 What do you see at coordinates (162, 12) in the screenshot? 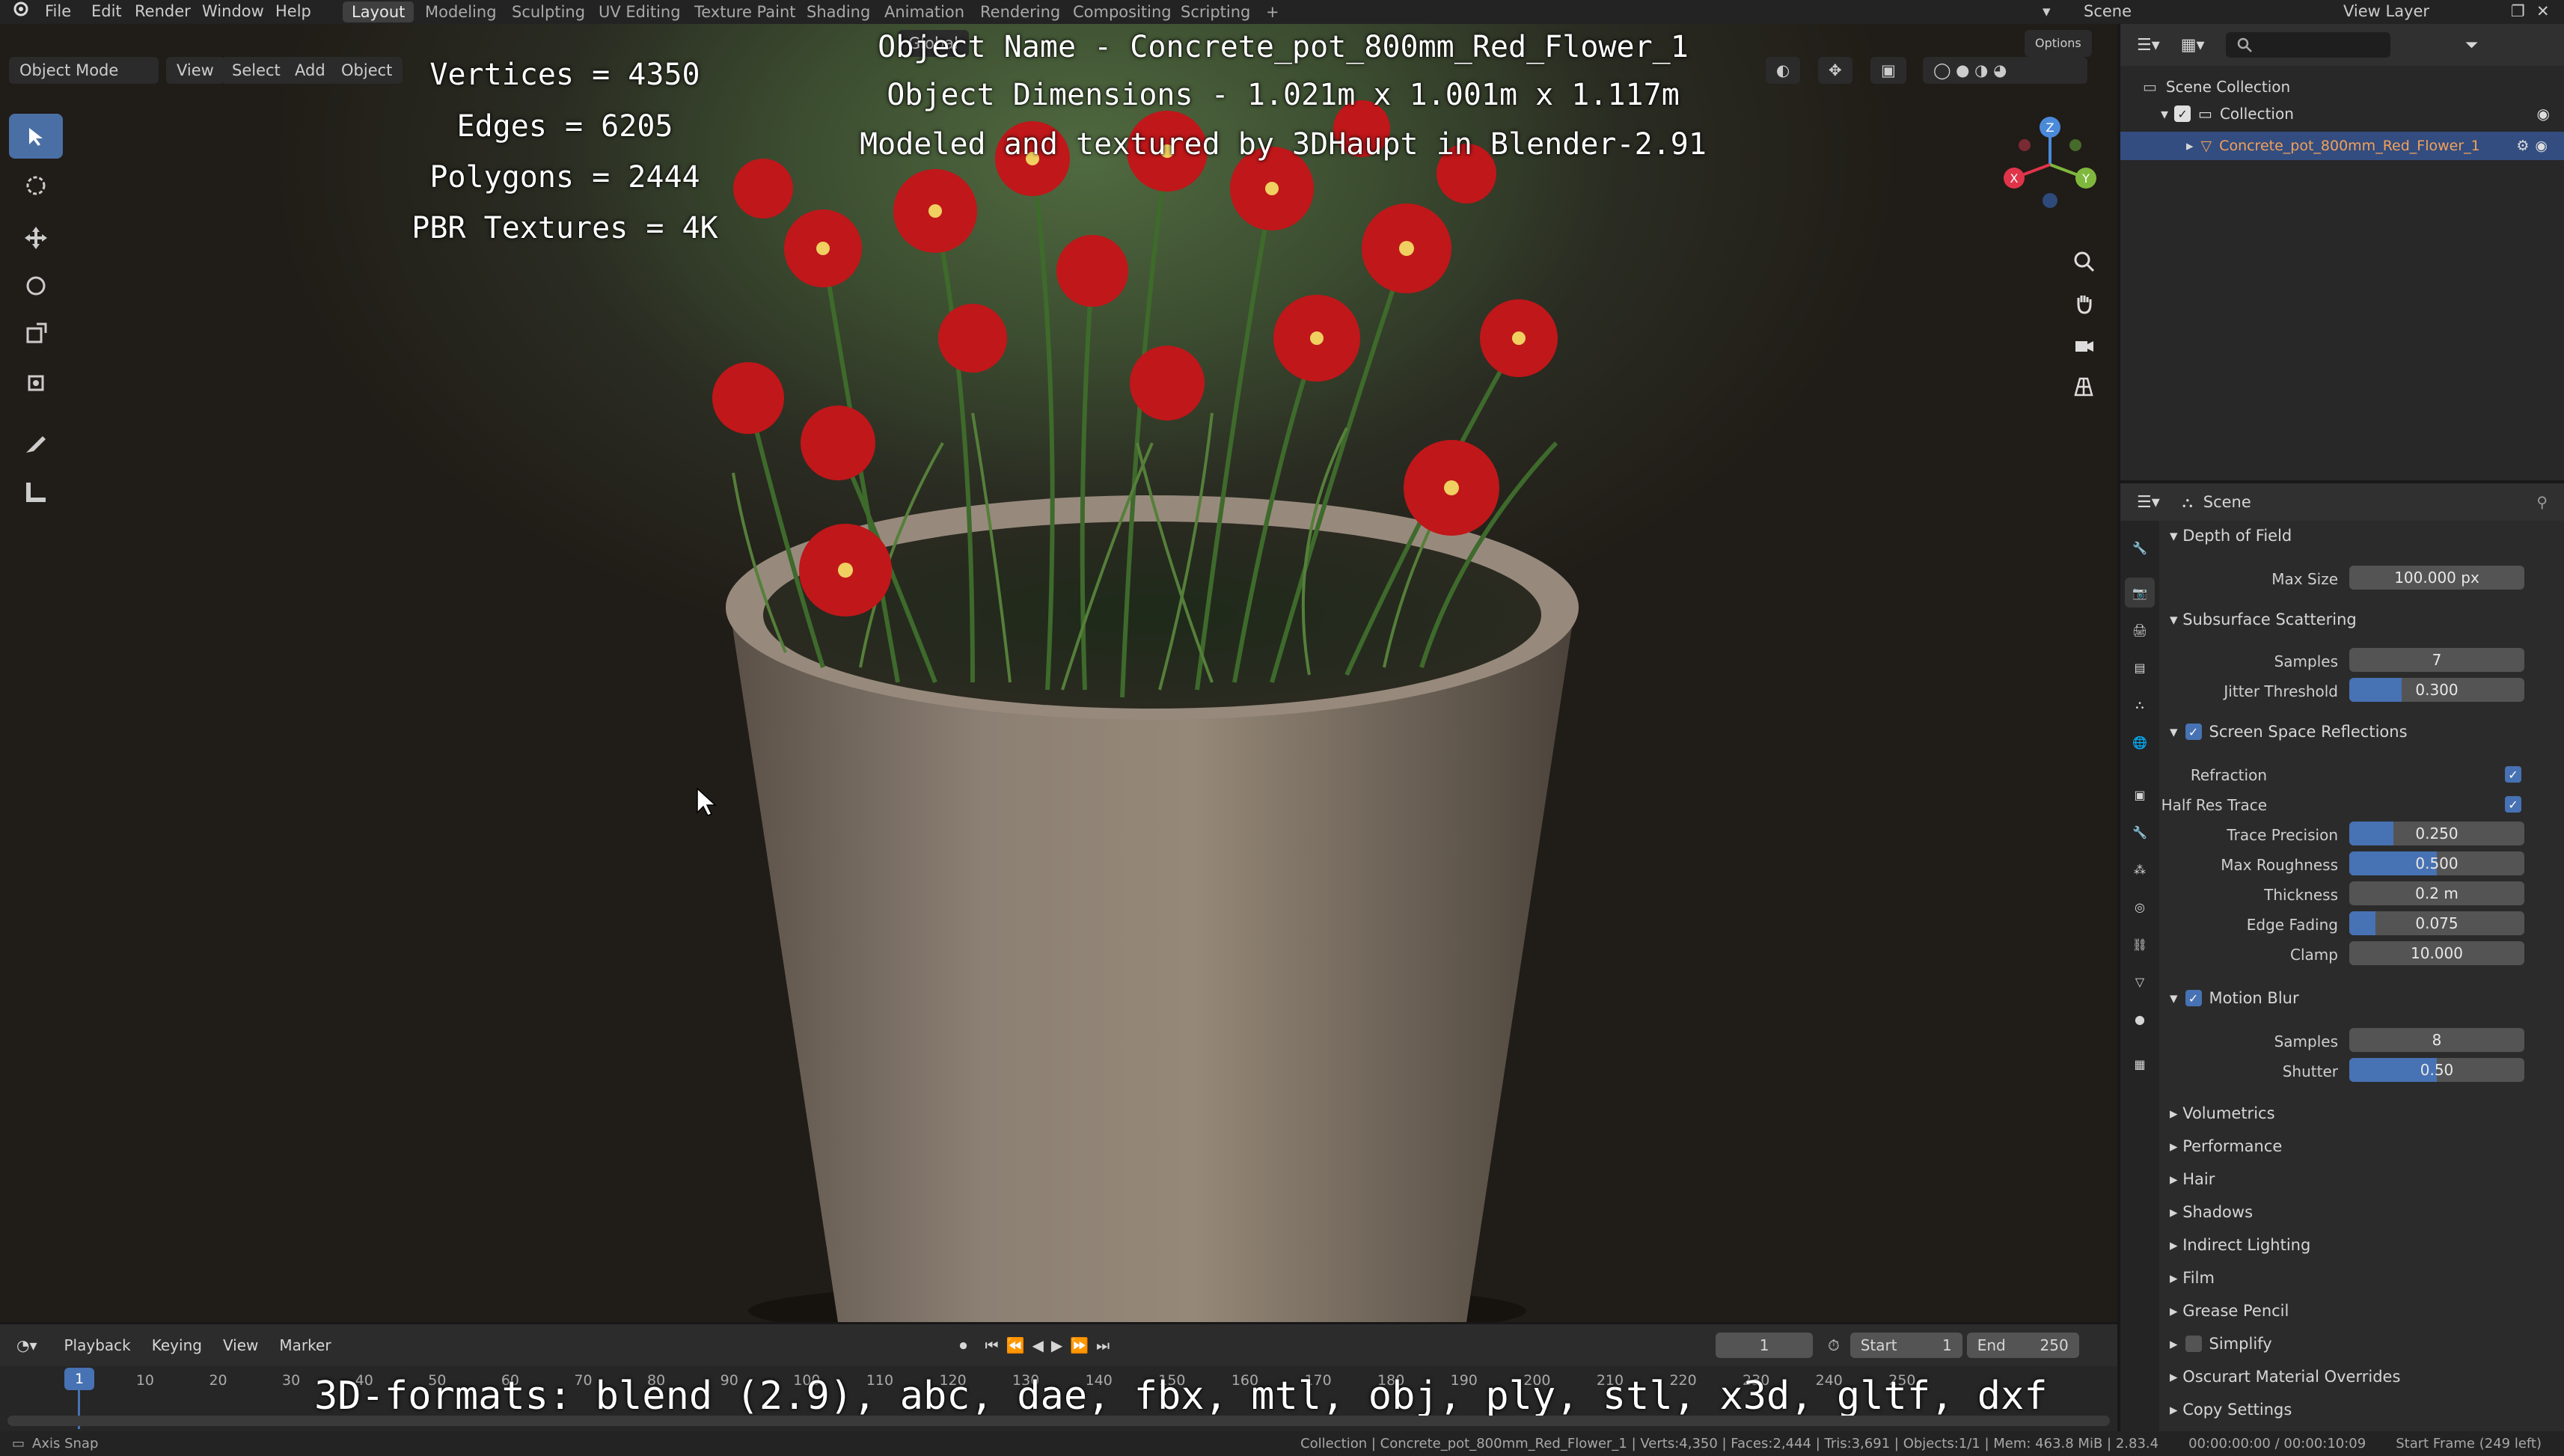
I see `menu-render: Render` at bounding box center [162, 12].